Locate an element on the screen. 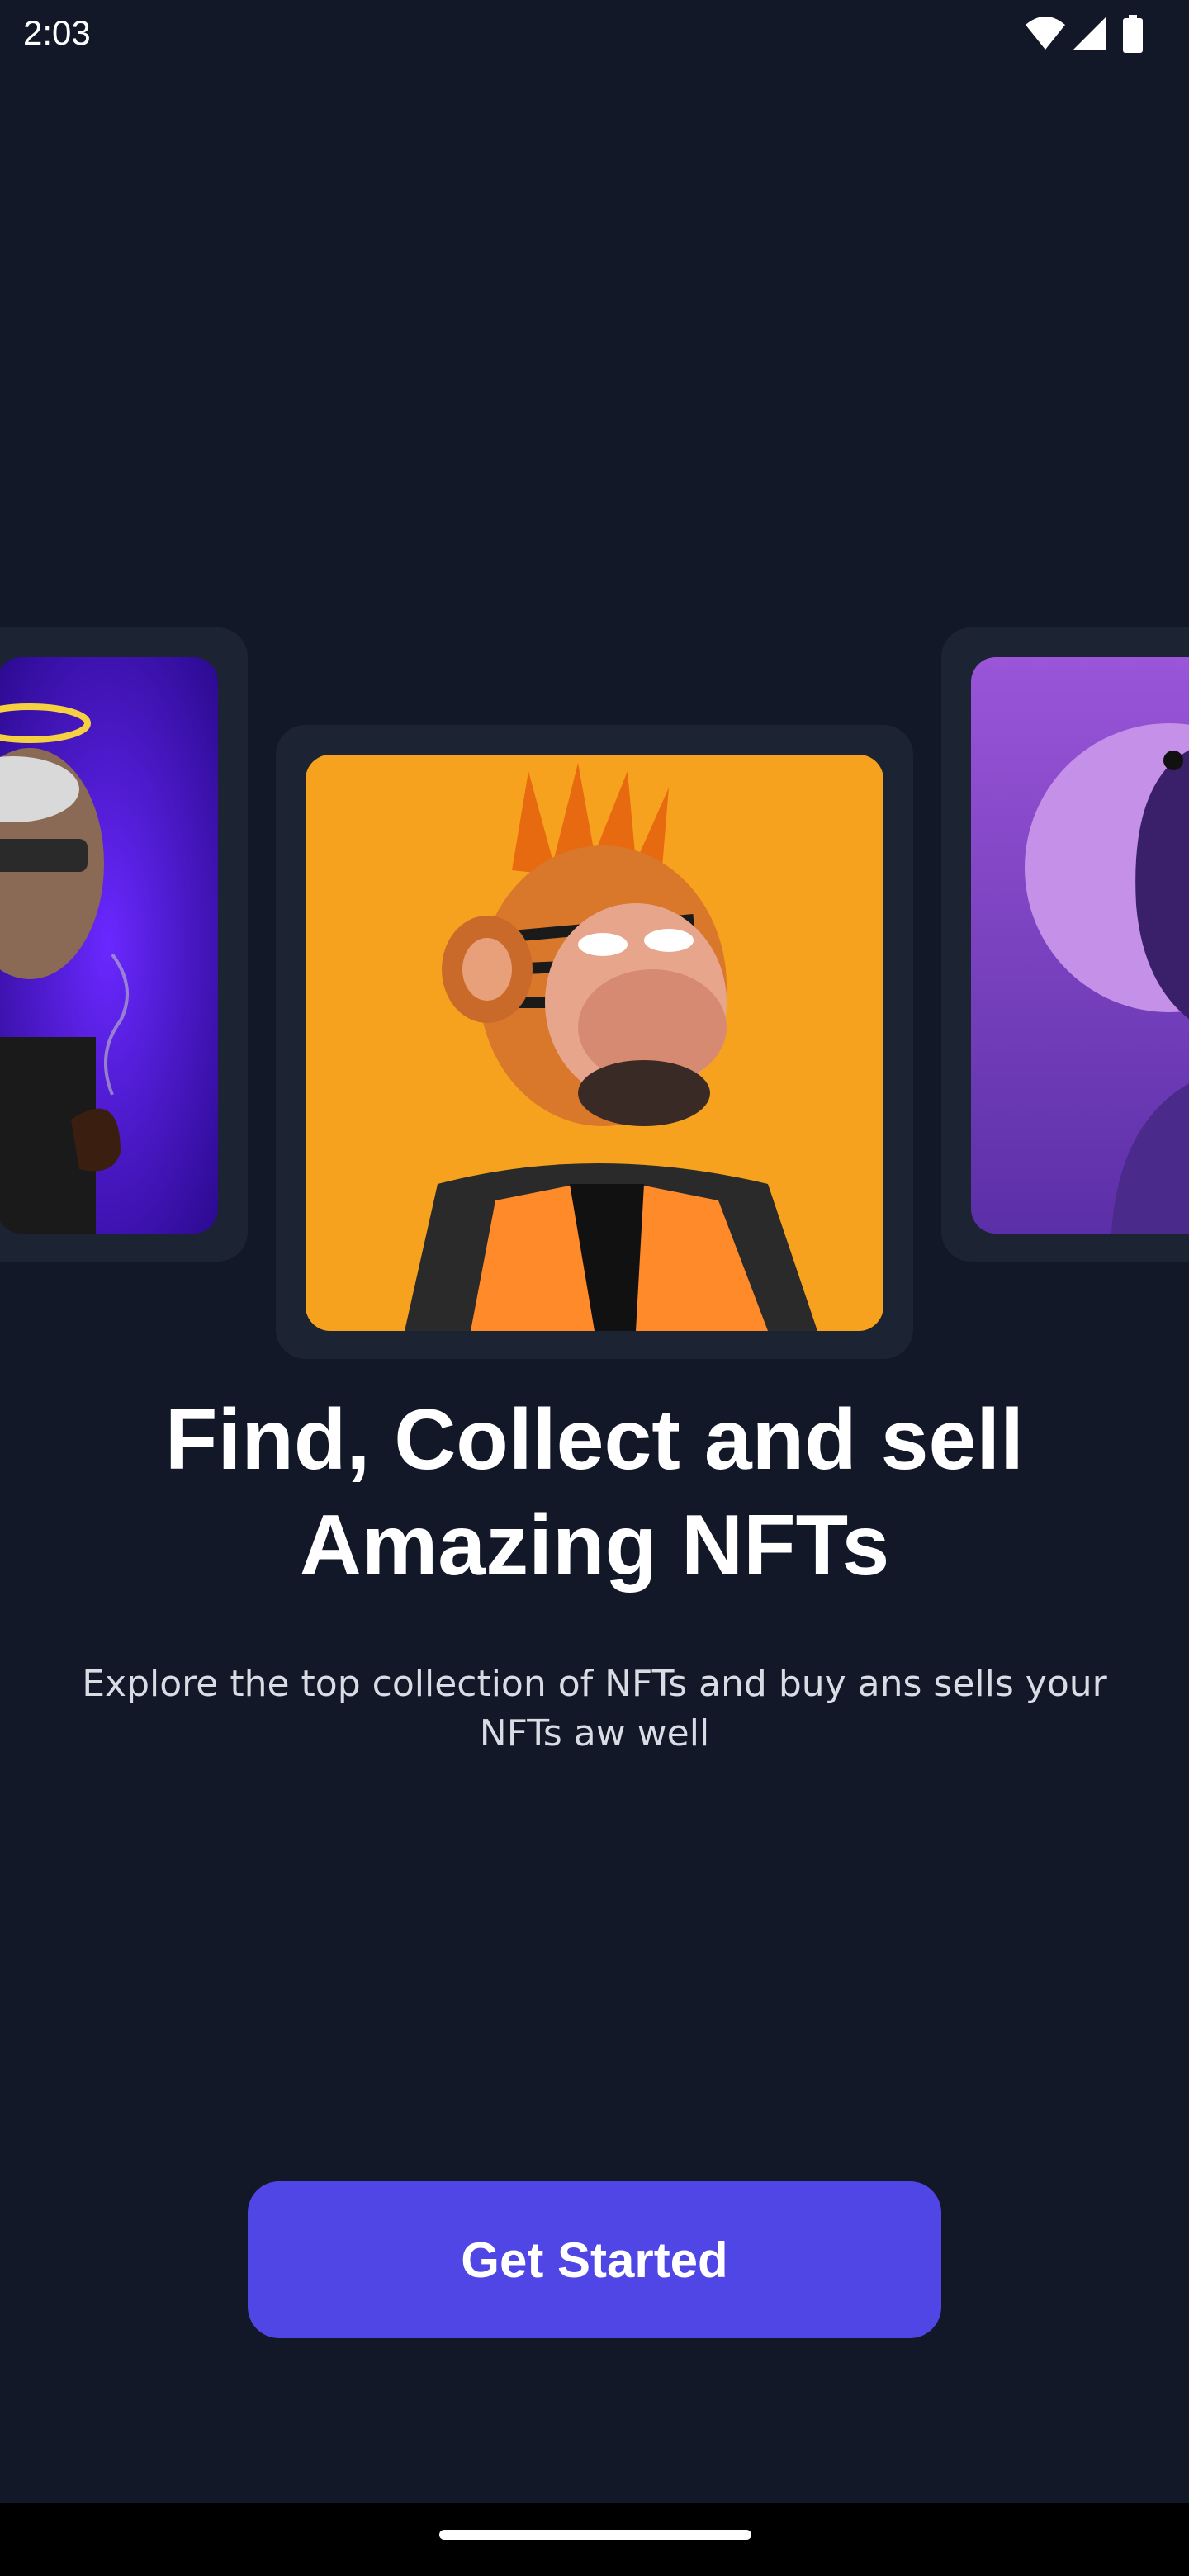 The width and height of the screenshot is (1189, 2576). status-icons is located at coordinates (1090, 34).